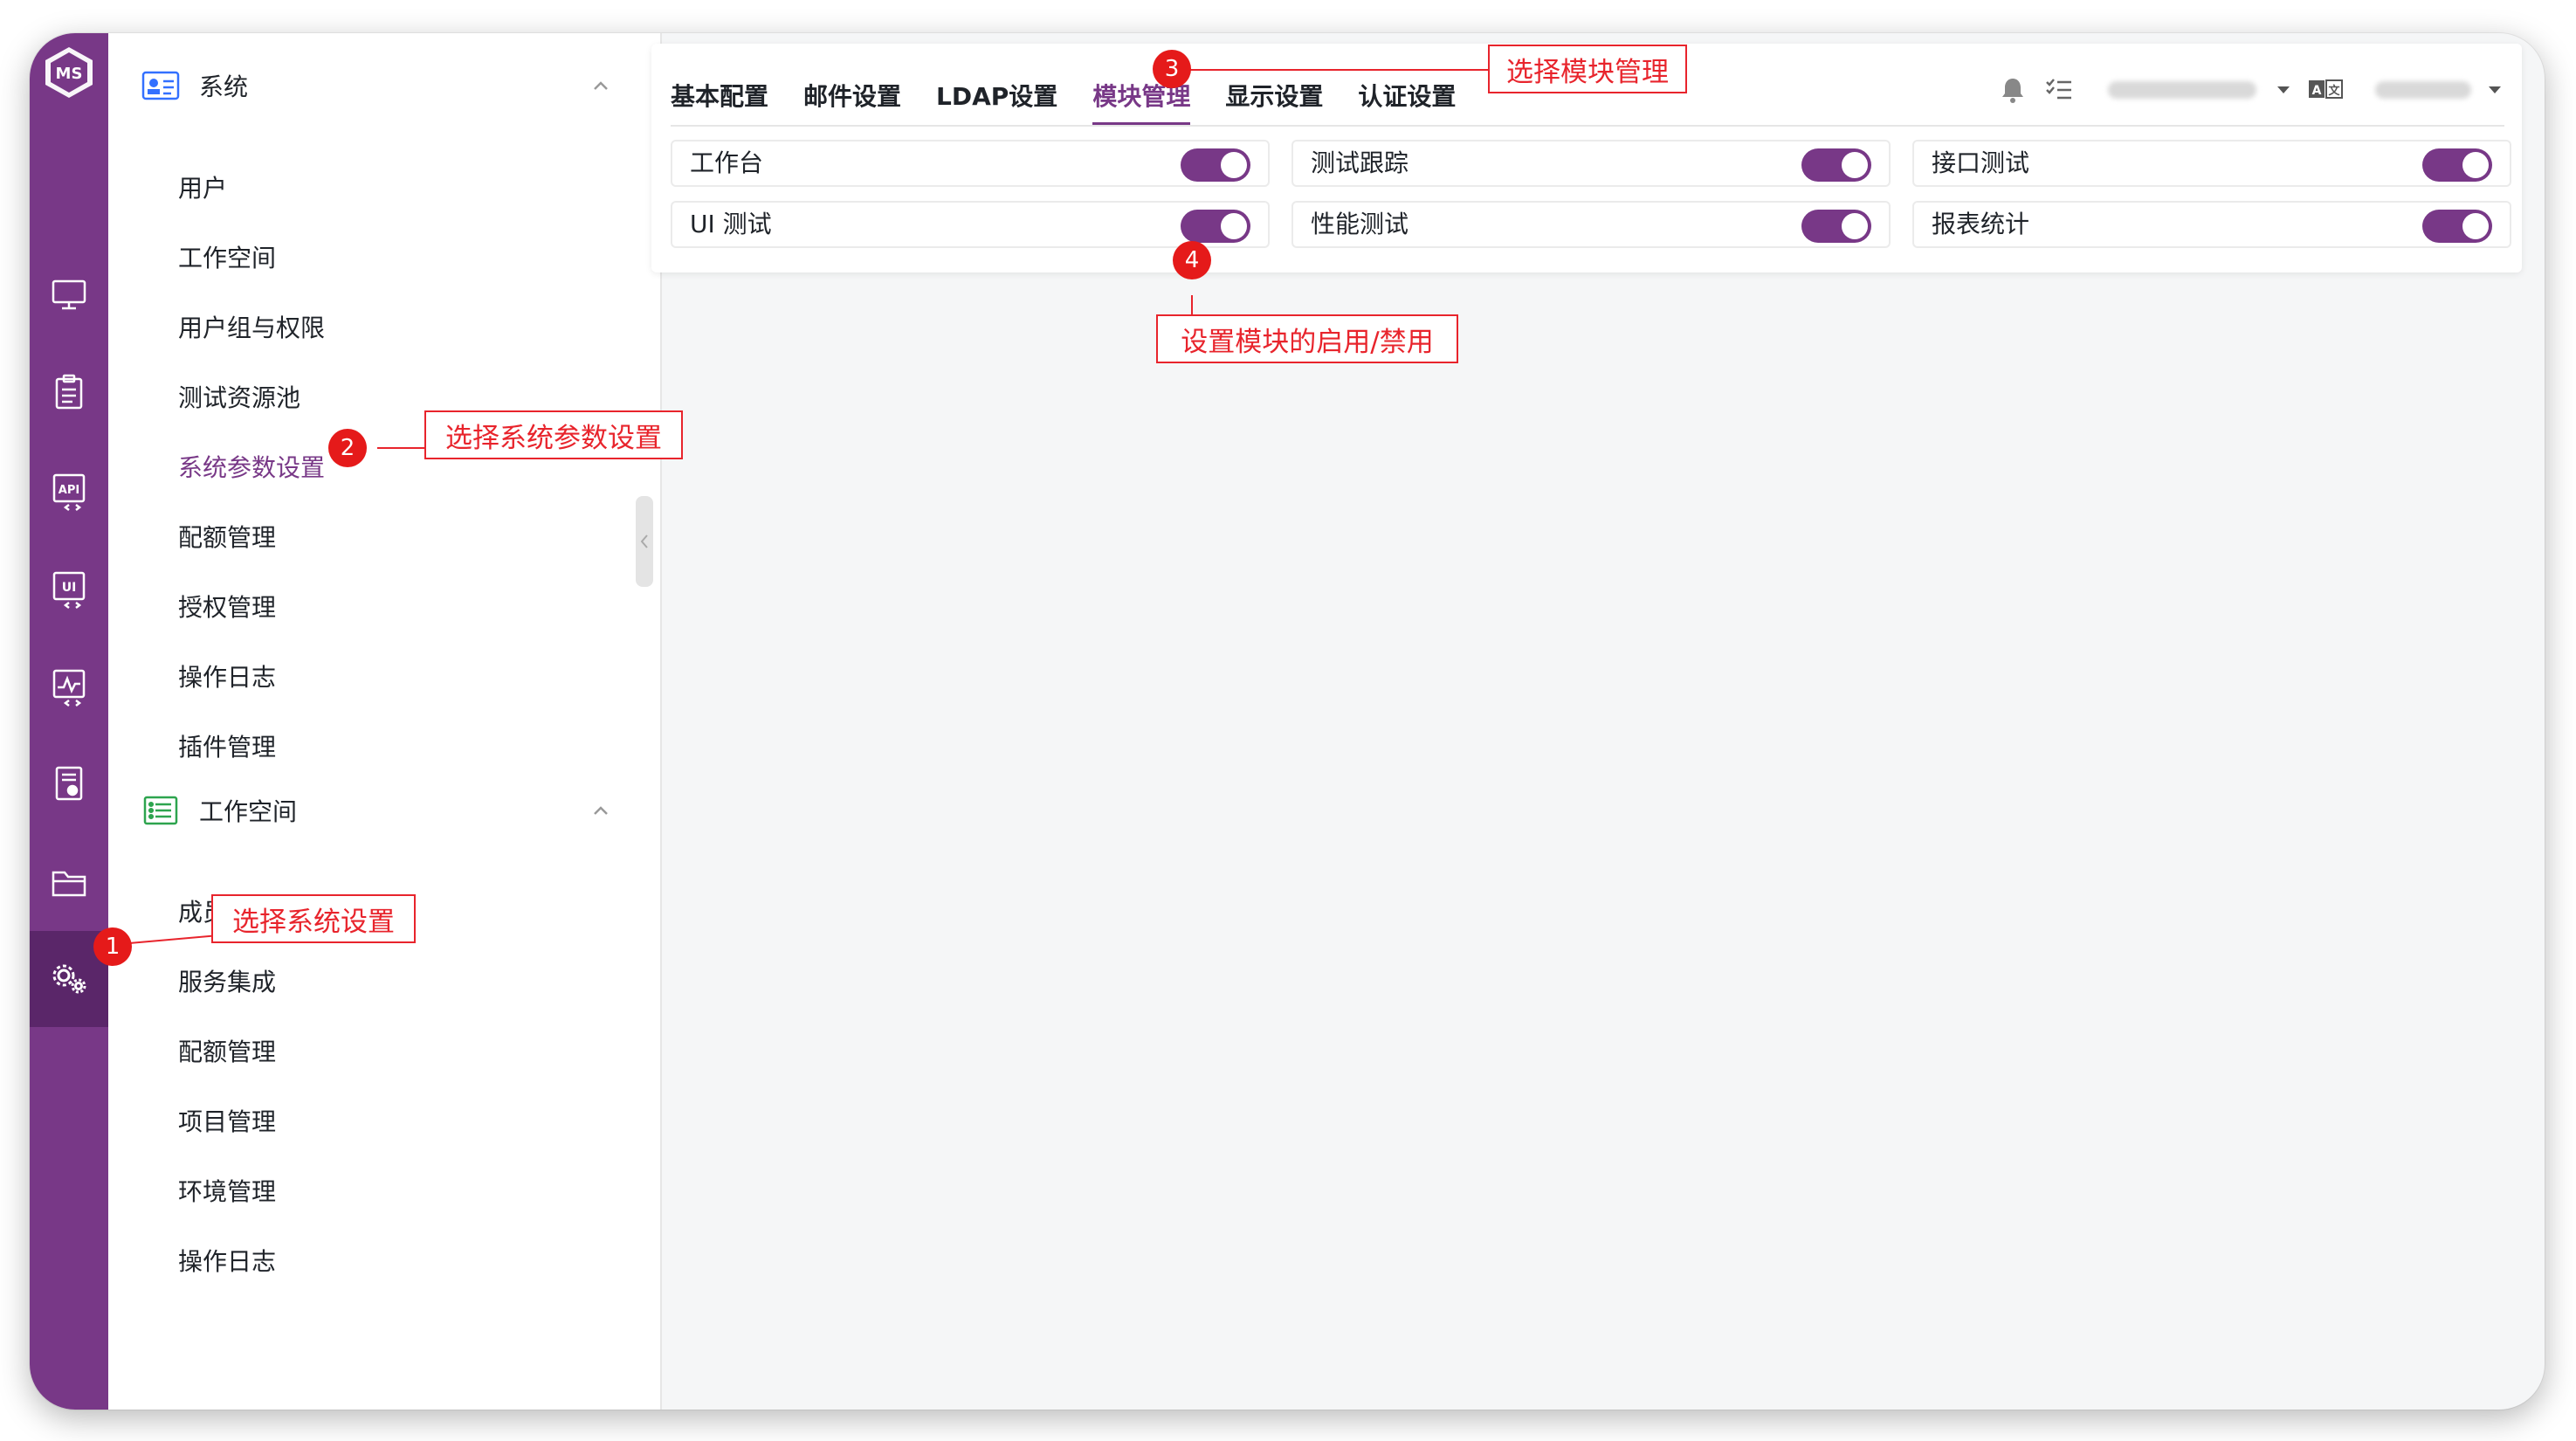 This screenshot has width=2576, height=1441. I want to click on sidebar-item-ws-quota: 配额管理, so click(227, 1052).